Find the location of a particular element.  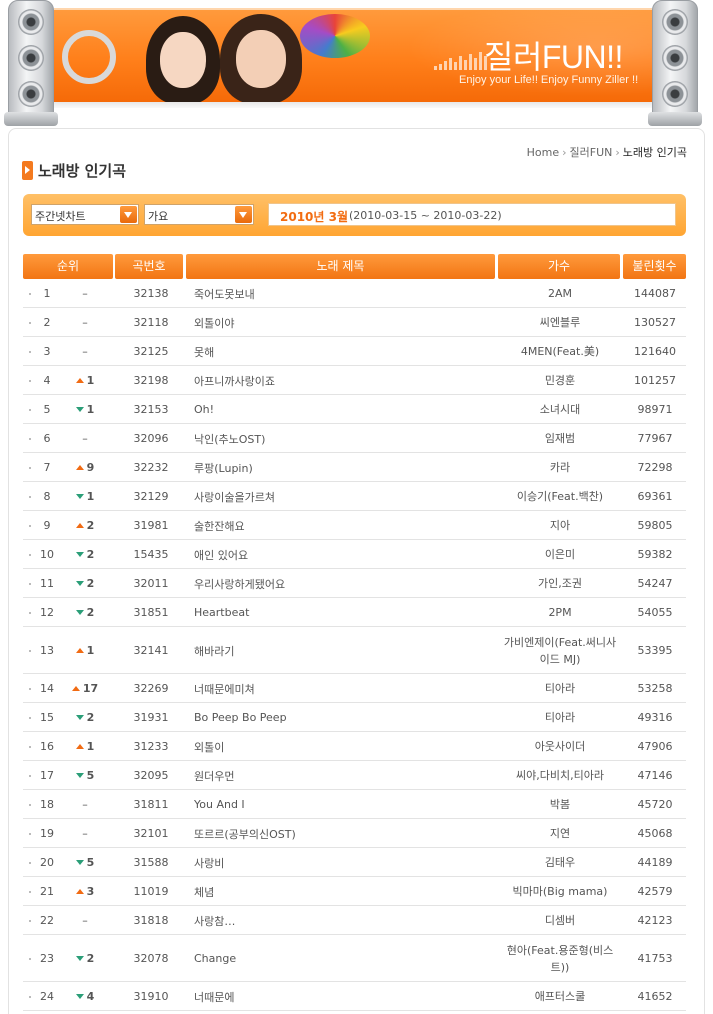

breadcrumb: Home › 질러FUN › 노래방 인기곡 is located at coordinates (607, 152).